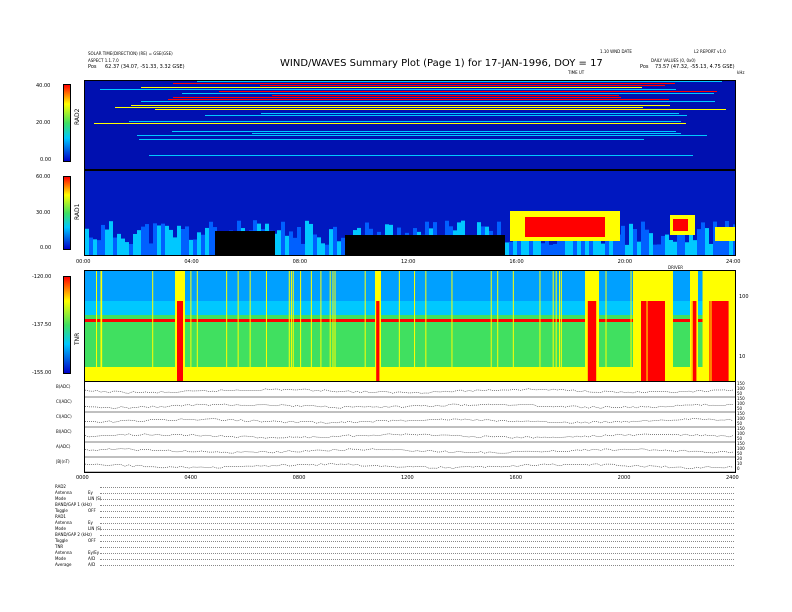 The image size is (792, 612). I want to click on header-left-line2: ASPECT 1.1.7.0, so click(103, 60).